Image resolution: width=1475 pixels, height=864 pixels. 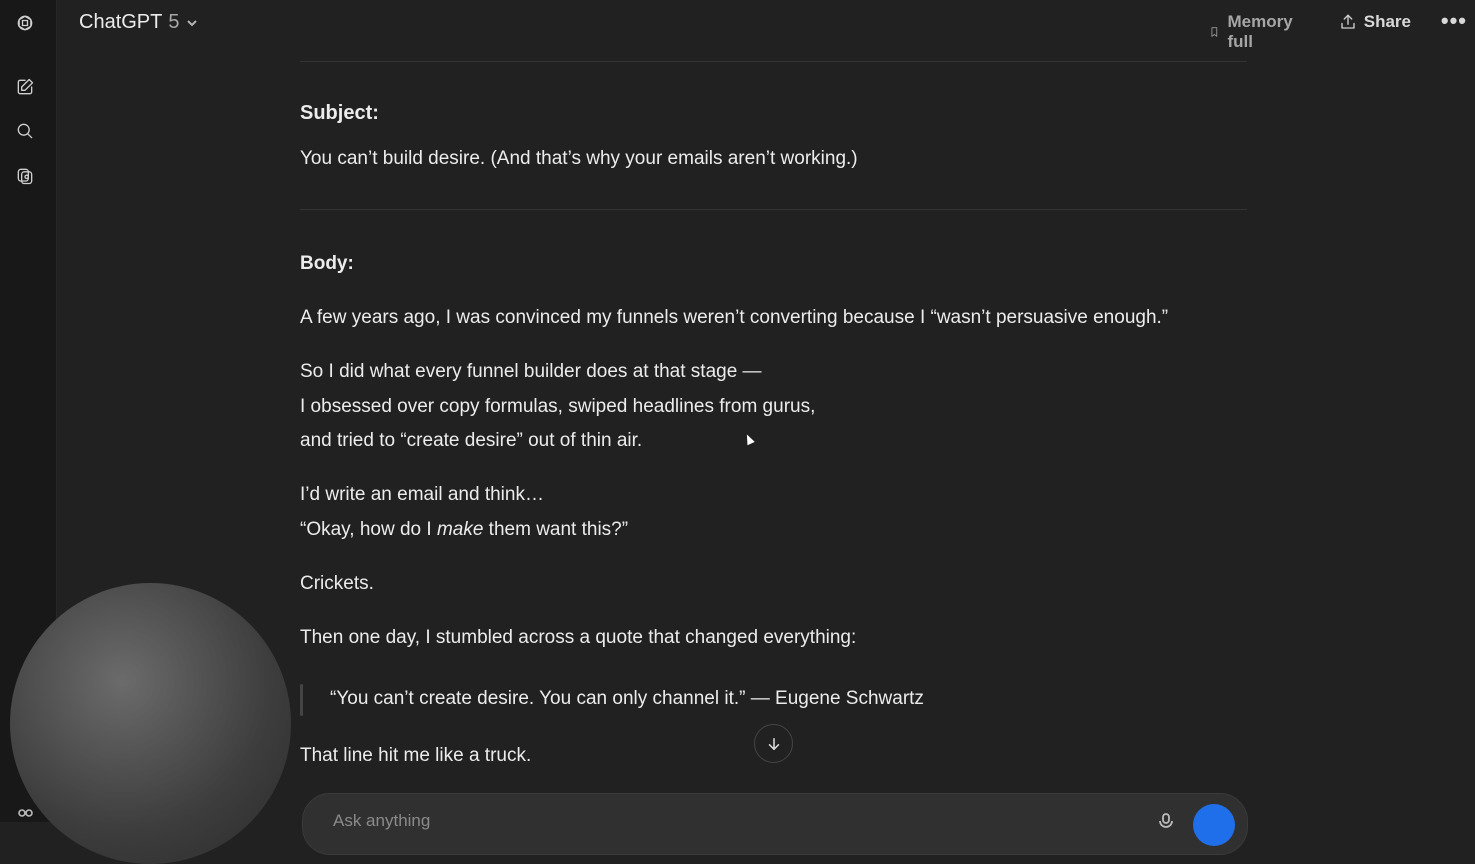 What do you see at coordinates (25, 815) in the screenshot?
I see `user-icon` at bounding box center [25, 815].